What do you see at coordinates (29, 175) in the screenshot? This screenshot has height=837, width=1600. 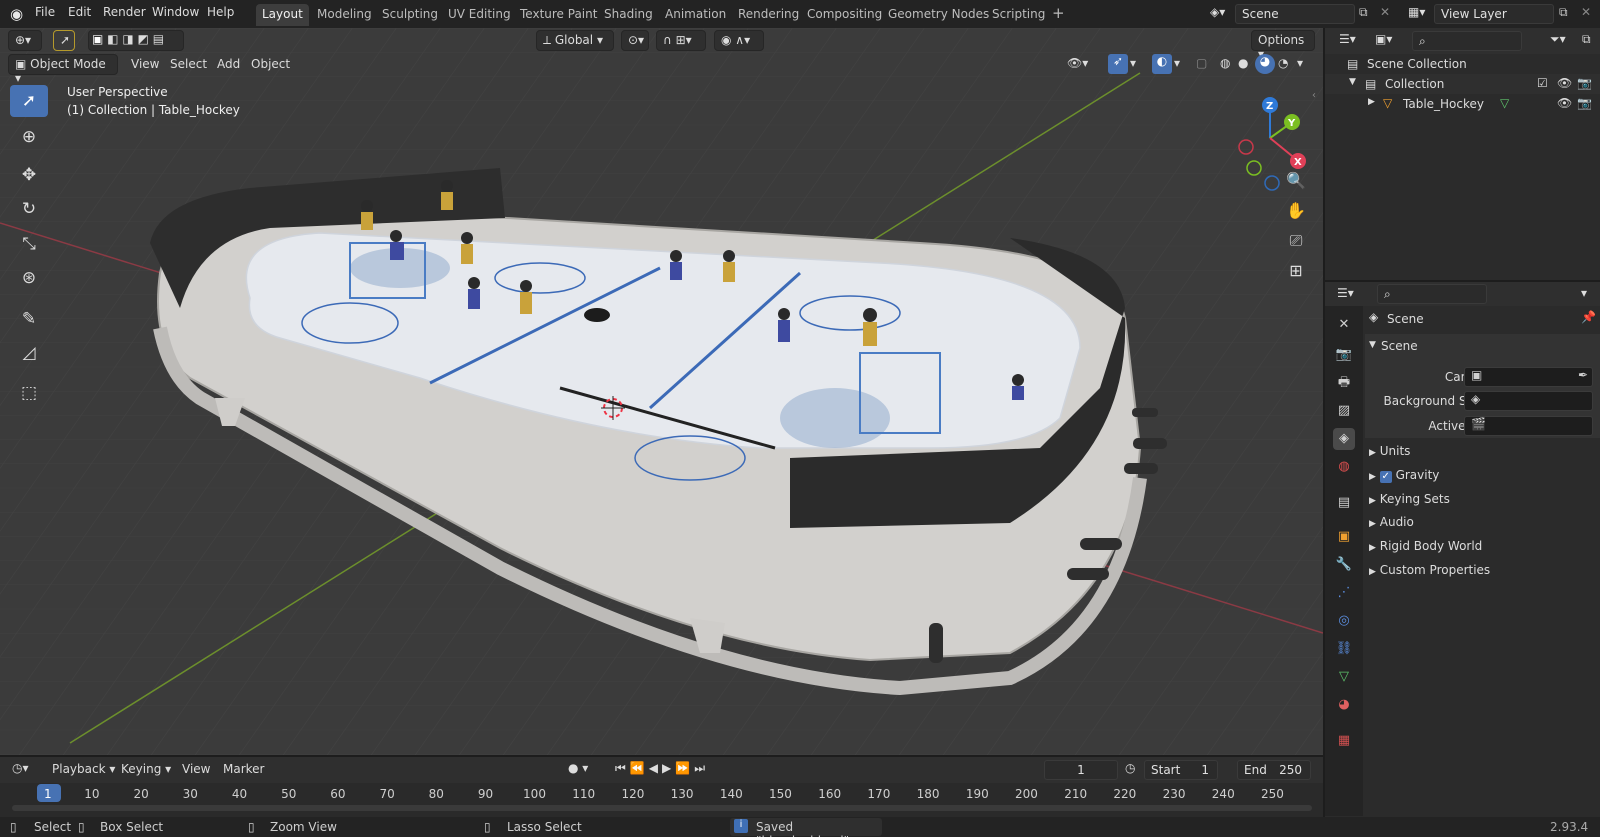 I see `move-tool: ✥` at bounding box center [29, 175].